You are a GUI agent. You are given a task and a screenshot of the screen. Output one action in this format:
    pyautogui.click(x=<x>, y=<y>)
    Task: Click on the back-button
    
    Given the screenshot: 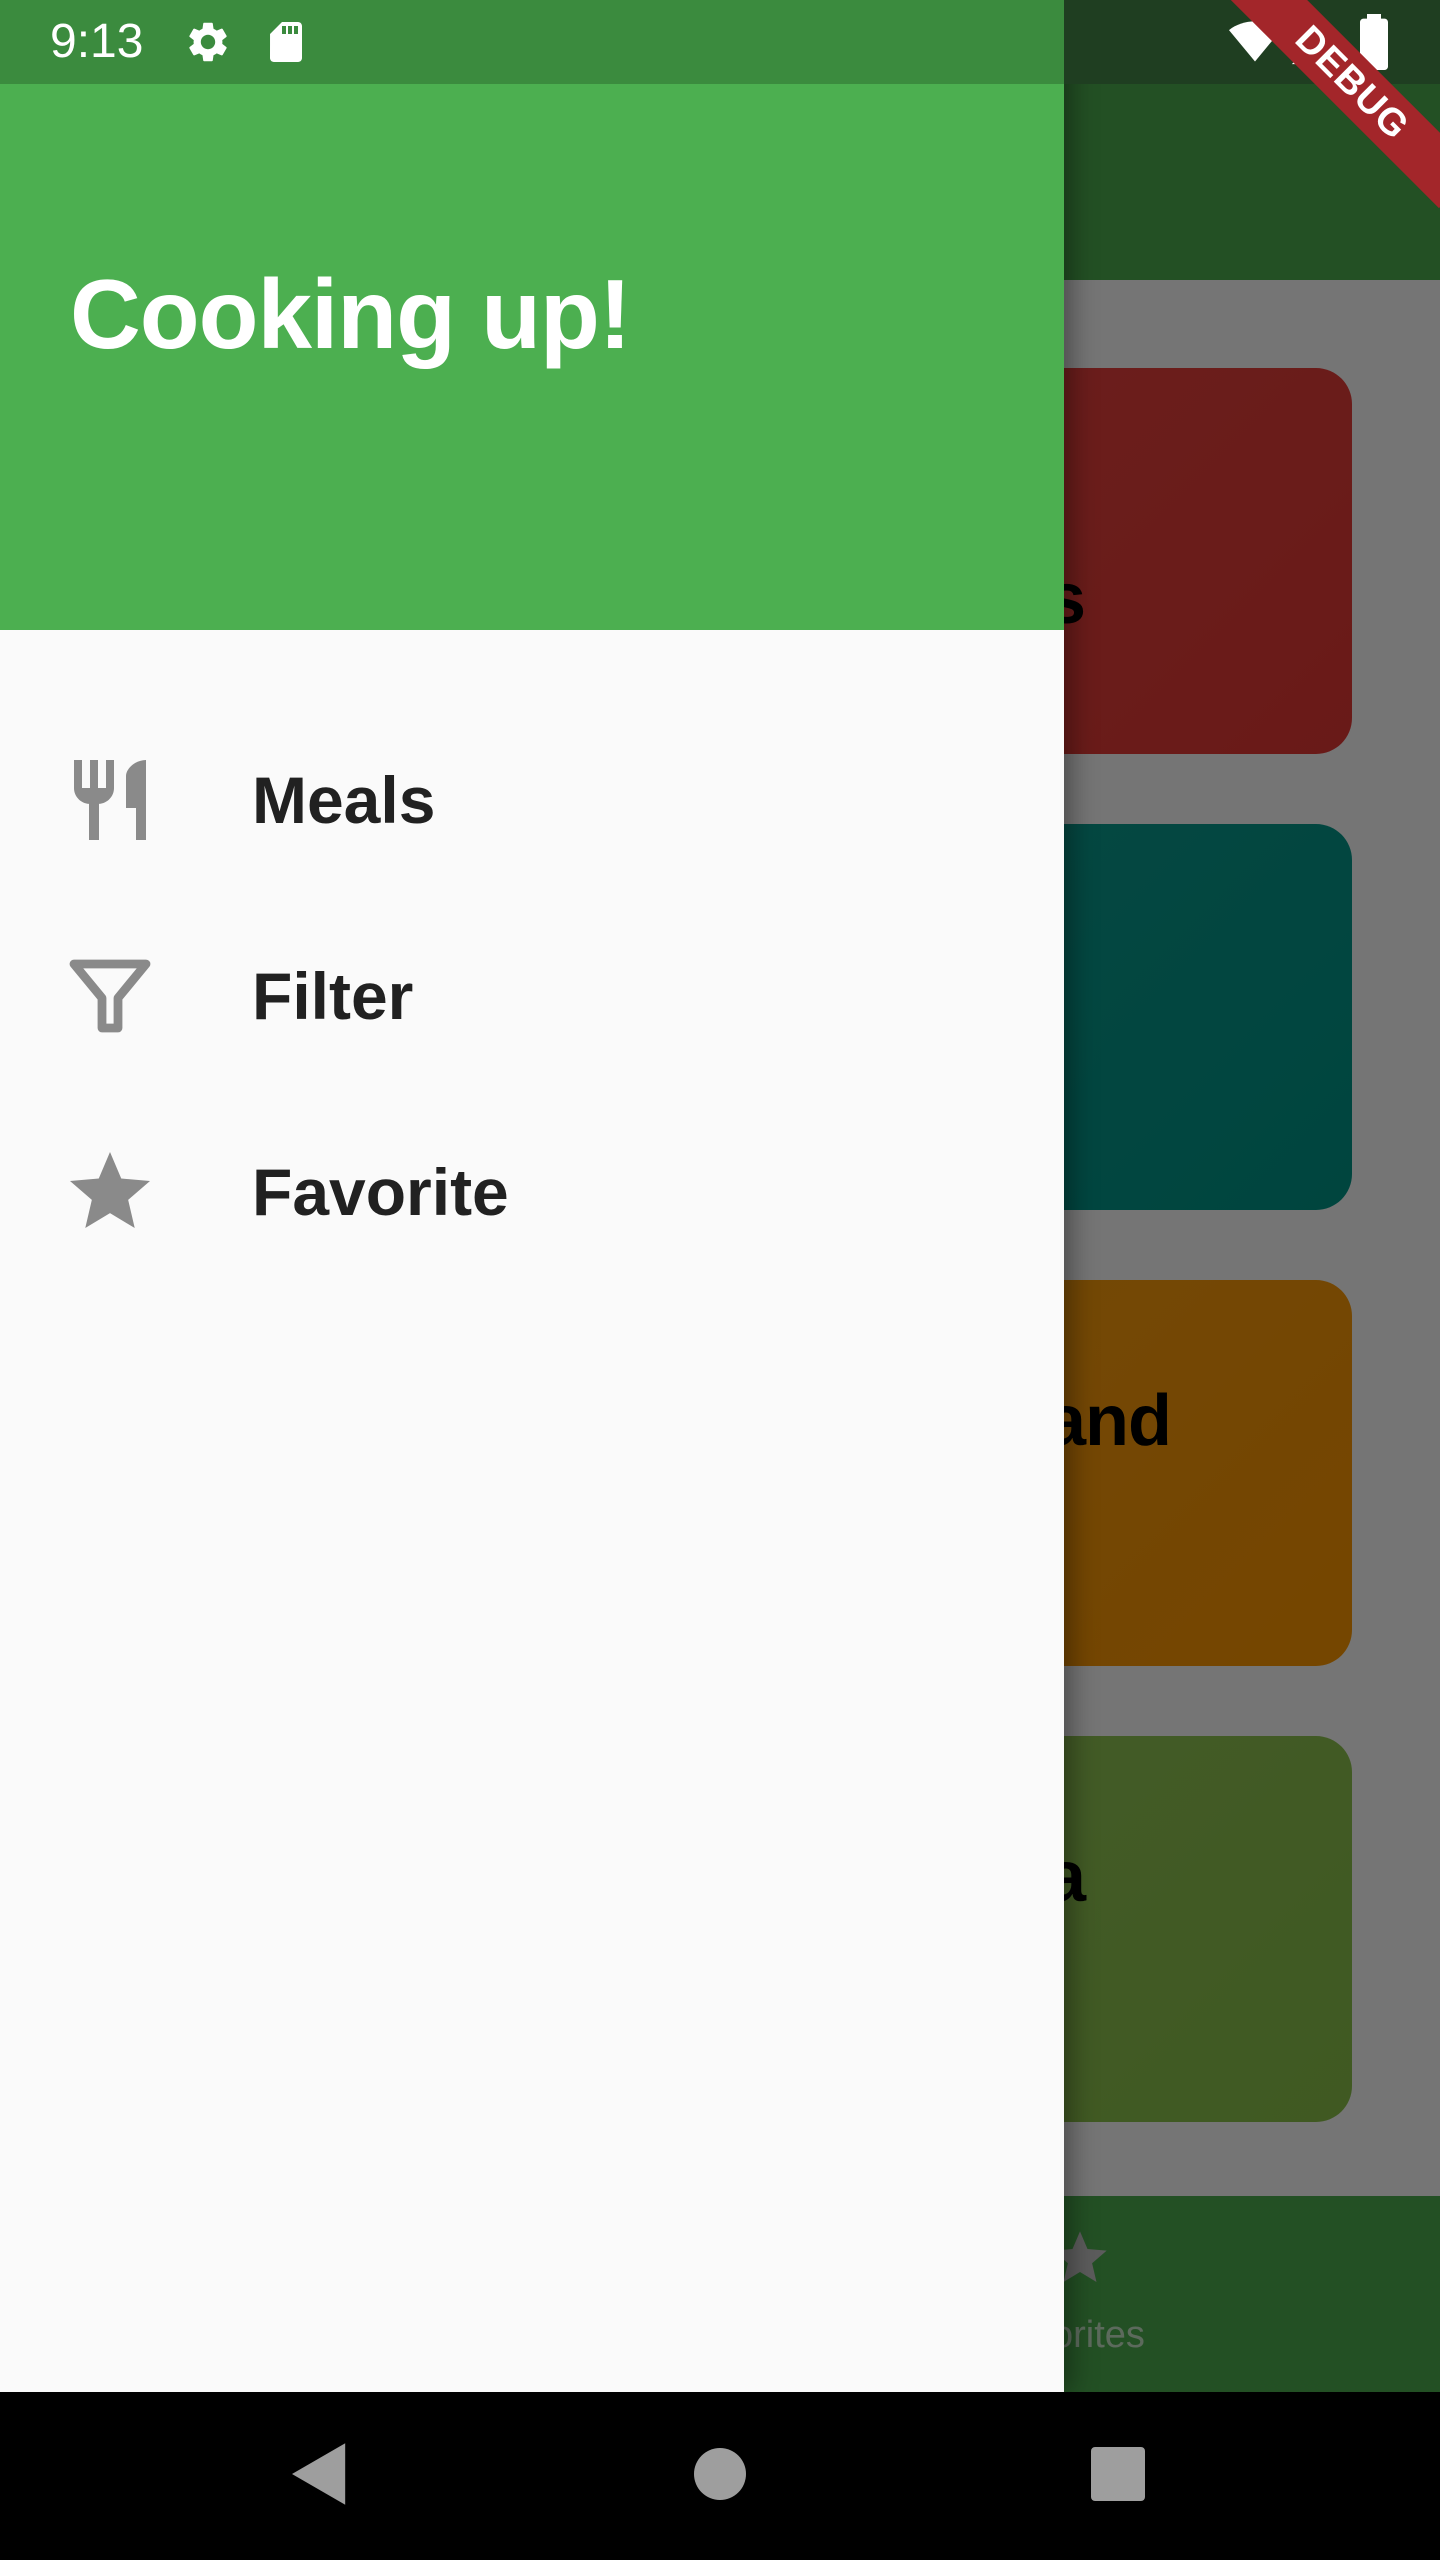 What is the action you would take?
    pyautogui.click(x=320, y=2476)
    